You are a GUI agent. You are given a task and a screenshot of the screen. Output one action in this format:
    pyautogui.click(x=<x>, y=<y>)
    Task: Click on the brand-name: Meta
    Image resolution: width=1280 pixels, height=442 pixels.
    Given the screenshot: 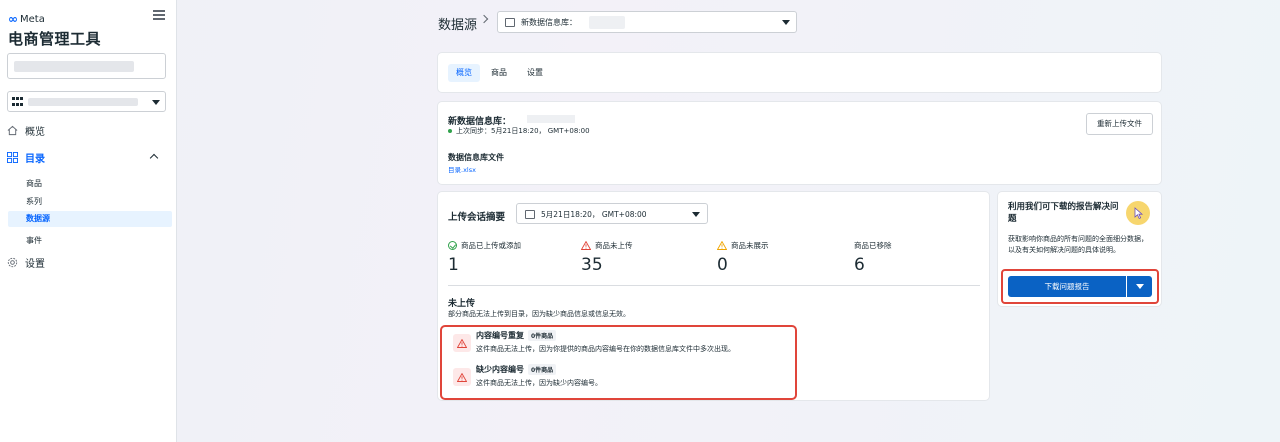 What is the action you would take?
    pyautogui.click(x=32, y=19)
    